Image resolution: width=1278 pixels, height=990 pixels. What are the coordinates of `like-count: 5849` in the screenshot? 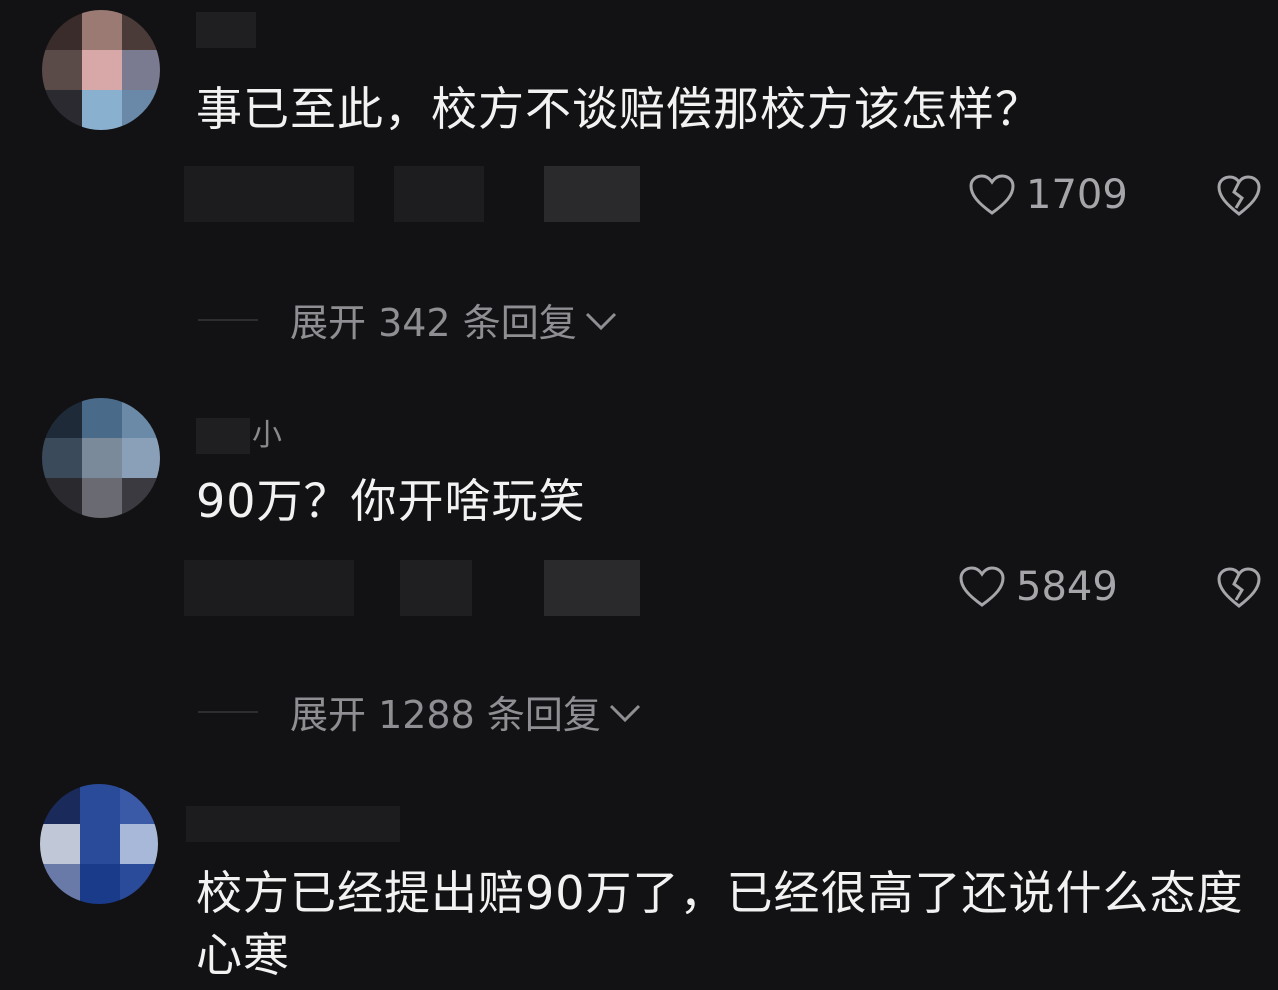 It's located at (1067, 587).